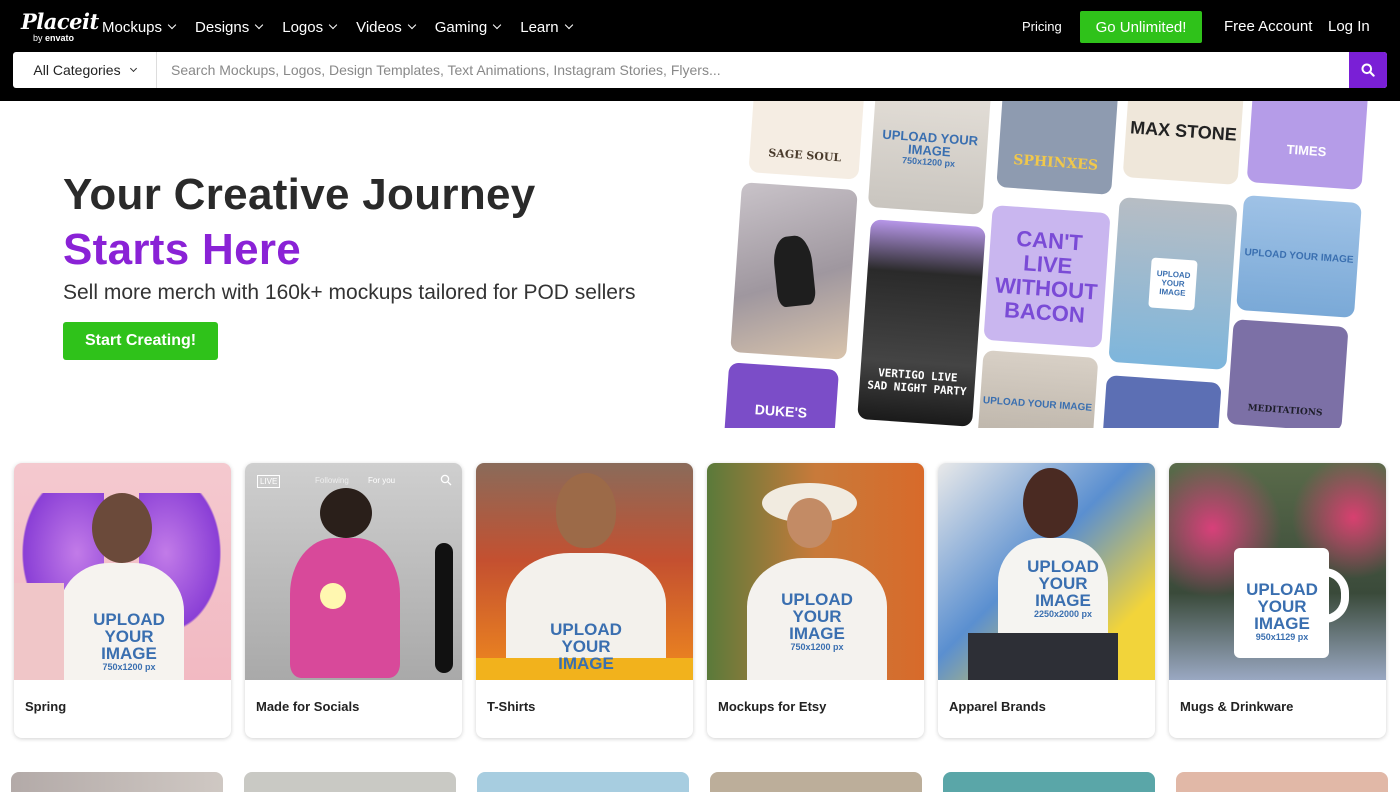 The width and height of the screenshot is (1400, 792). I want to click on search-input, so click(753, 70).